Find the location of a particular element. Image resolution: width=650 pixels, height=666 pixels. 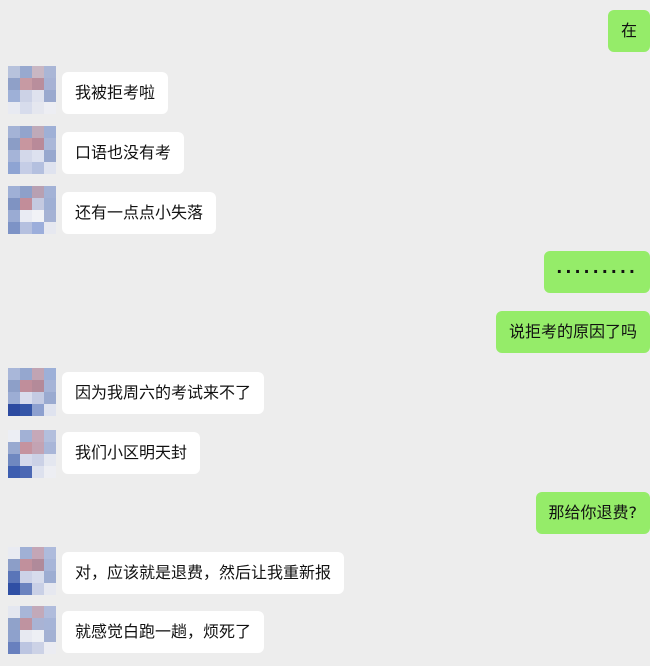

message-text: ········· is located at coordinates (597, 271).